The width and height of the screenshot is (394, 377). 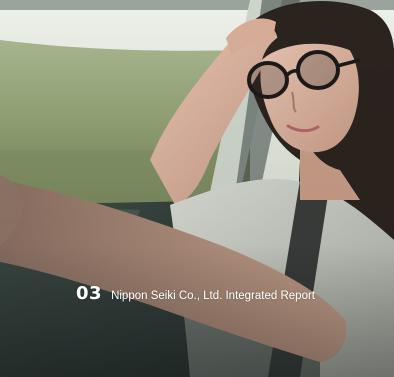 What do you see at coordinates (89, 293) in the screenshot?
I see `page-number: 03` at bounding box center [89, 293].